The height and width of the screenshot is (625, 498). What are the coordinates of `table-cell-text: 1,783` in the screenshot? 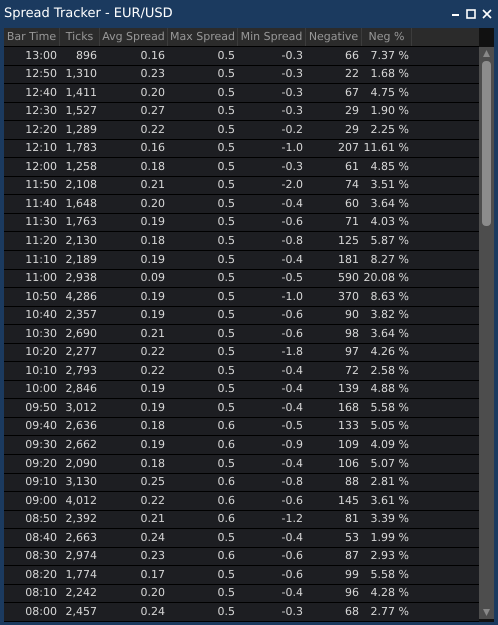 It's located at (81, 148).